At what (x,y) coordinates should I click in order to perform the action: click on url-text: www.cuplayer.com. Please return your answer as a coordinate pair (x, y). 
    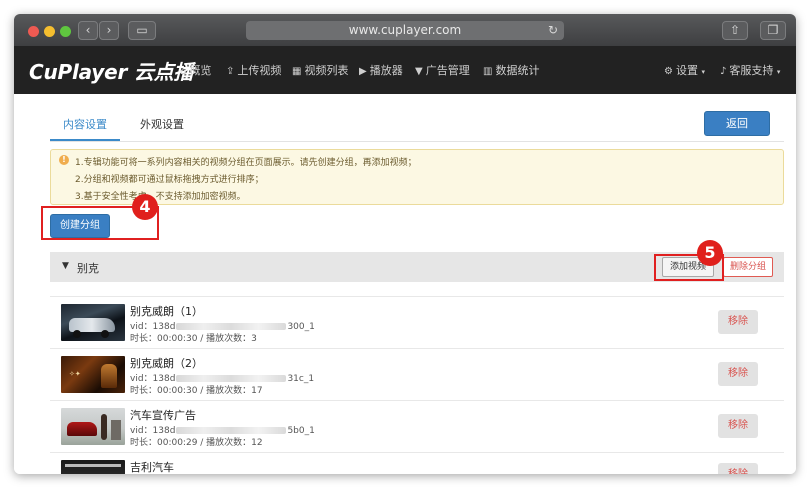
    Looking at the image, I should click on (405, 30).